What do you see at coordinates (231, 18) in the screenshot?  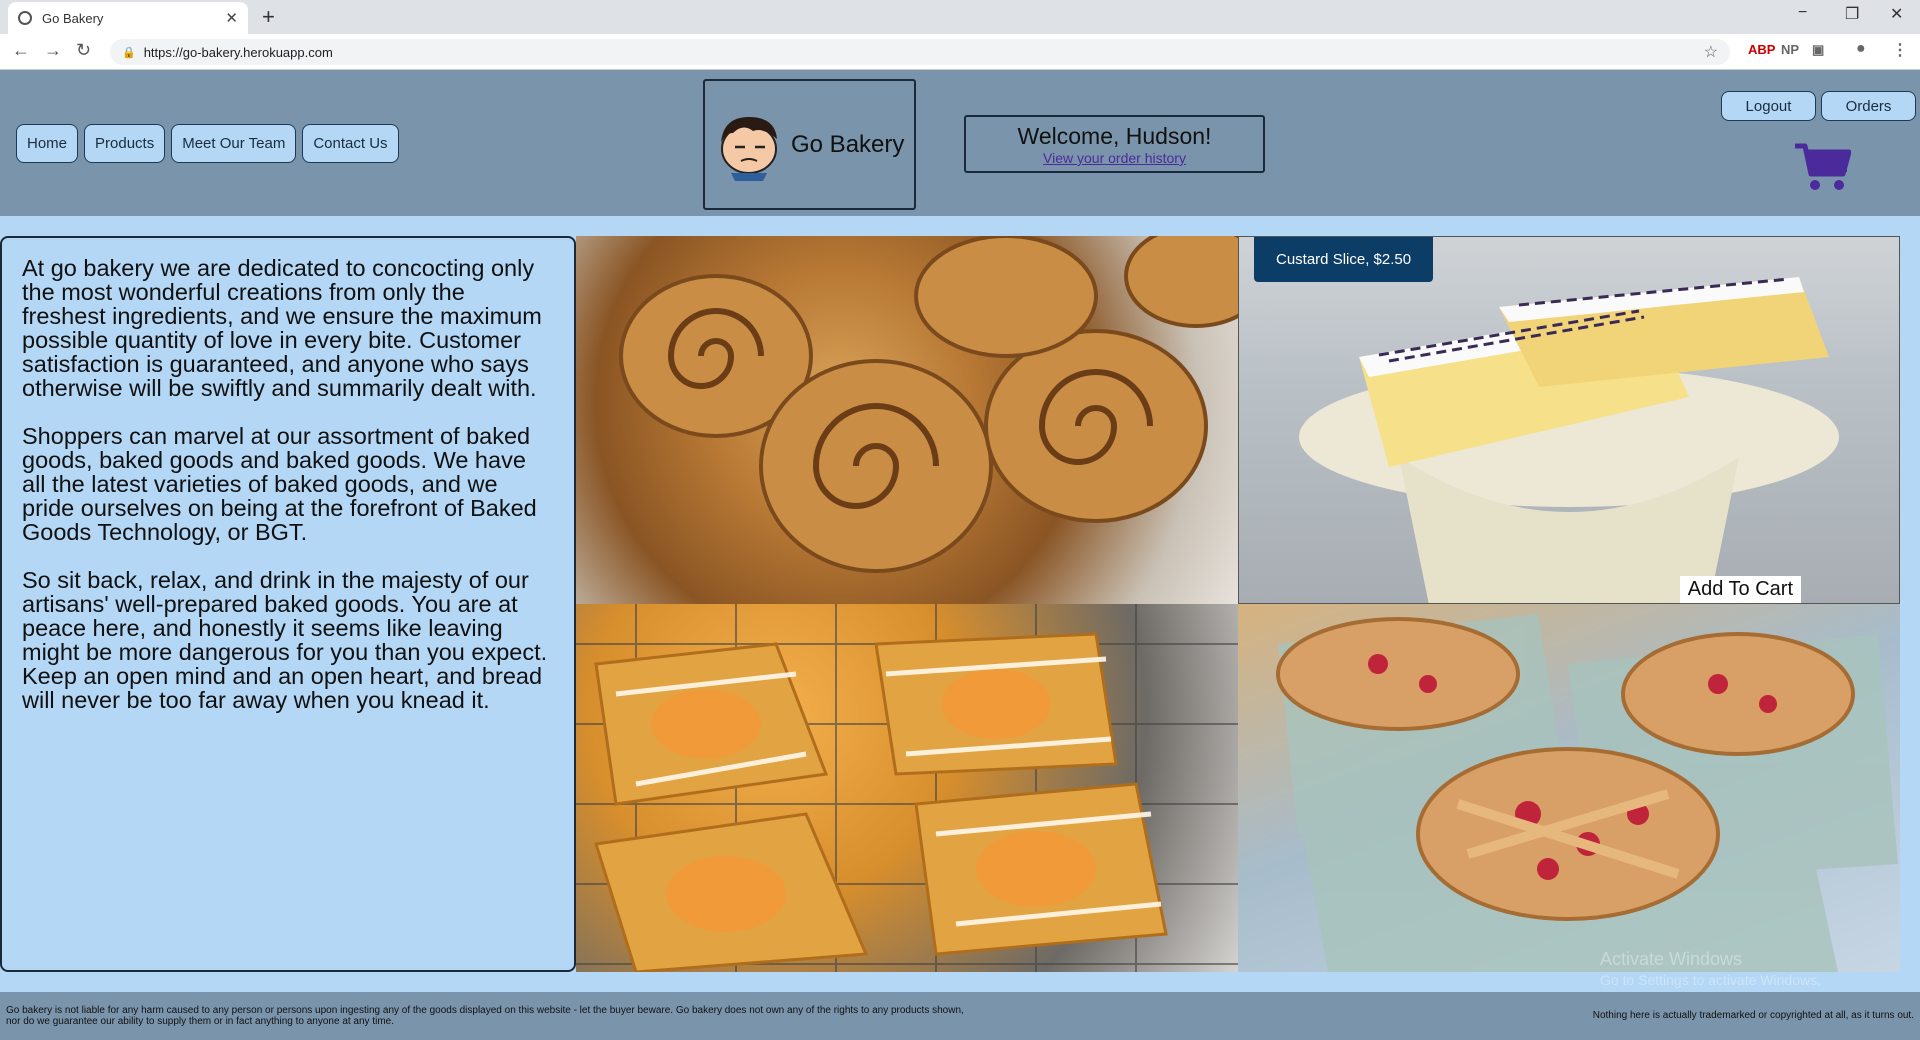 I see `close-tab-icon: ✕` at bounding box center [231, 18].